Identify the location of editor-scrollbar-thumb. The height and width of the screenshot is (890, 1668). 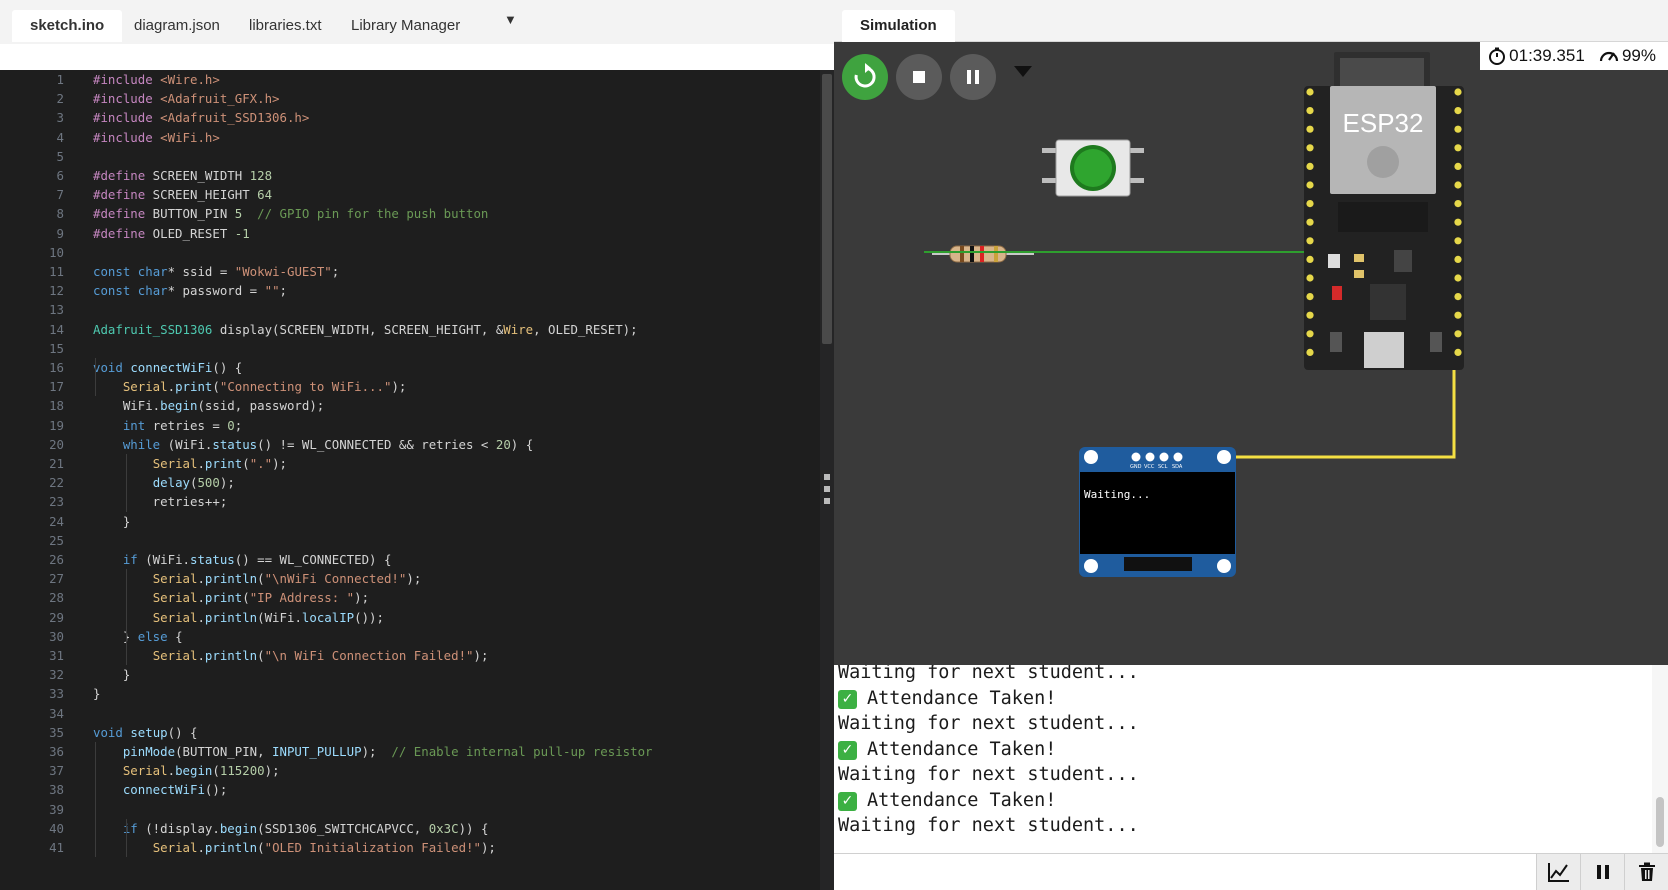
(827, 209).